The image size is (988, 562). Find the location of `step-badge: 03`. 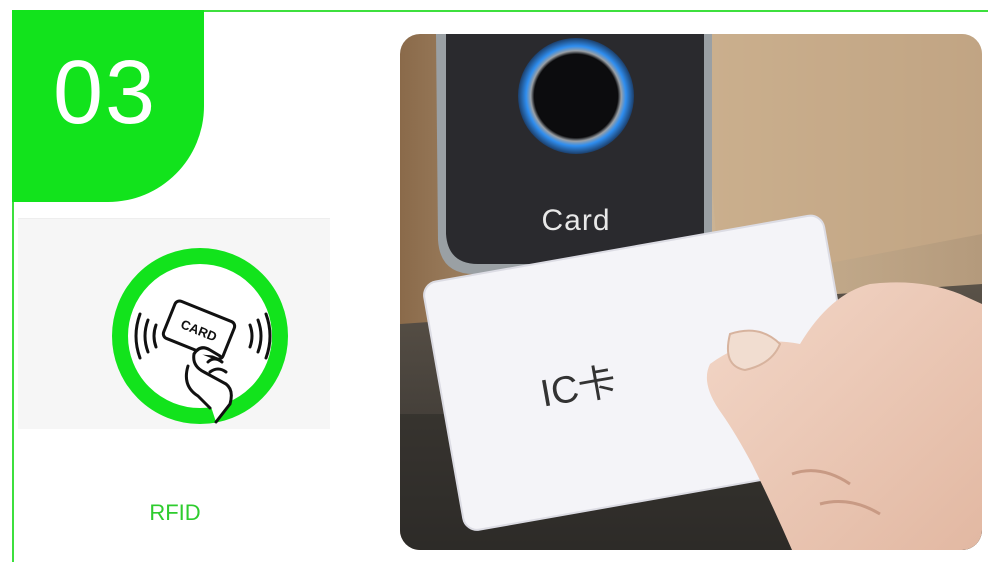

step-badge: 03 is located at coordinates (108, 106).